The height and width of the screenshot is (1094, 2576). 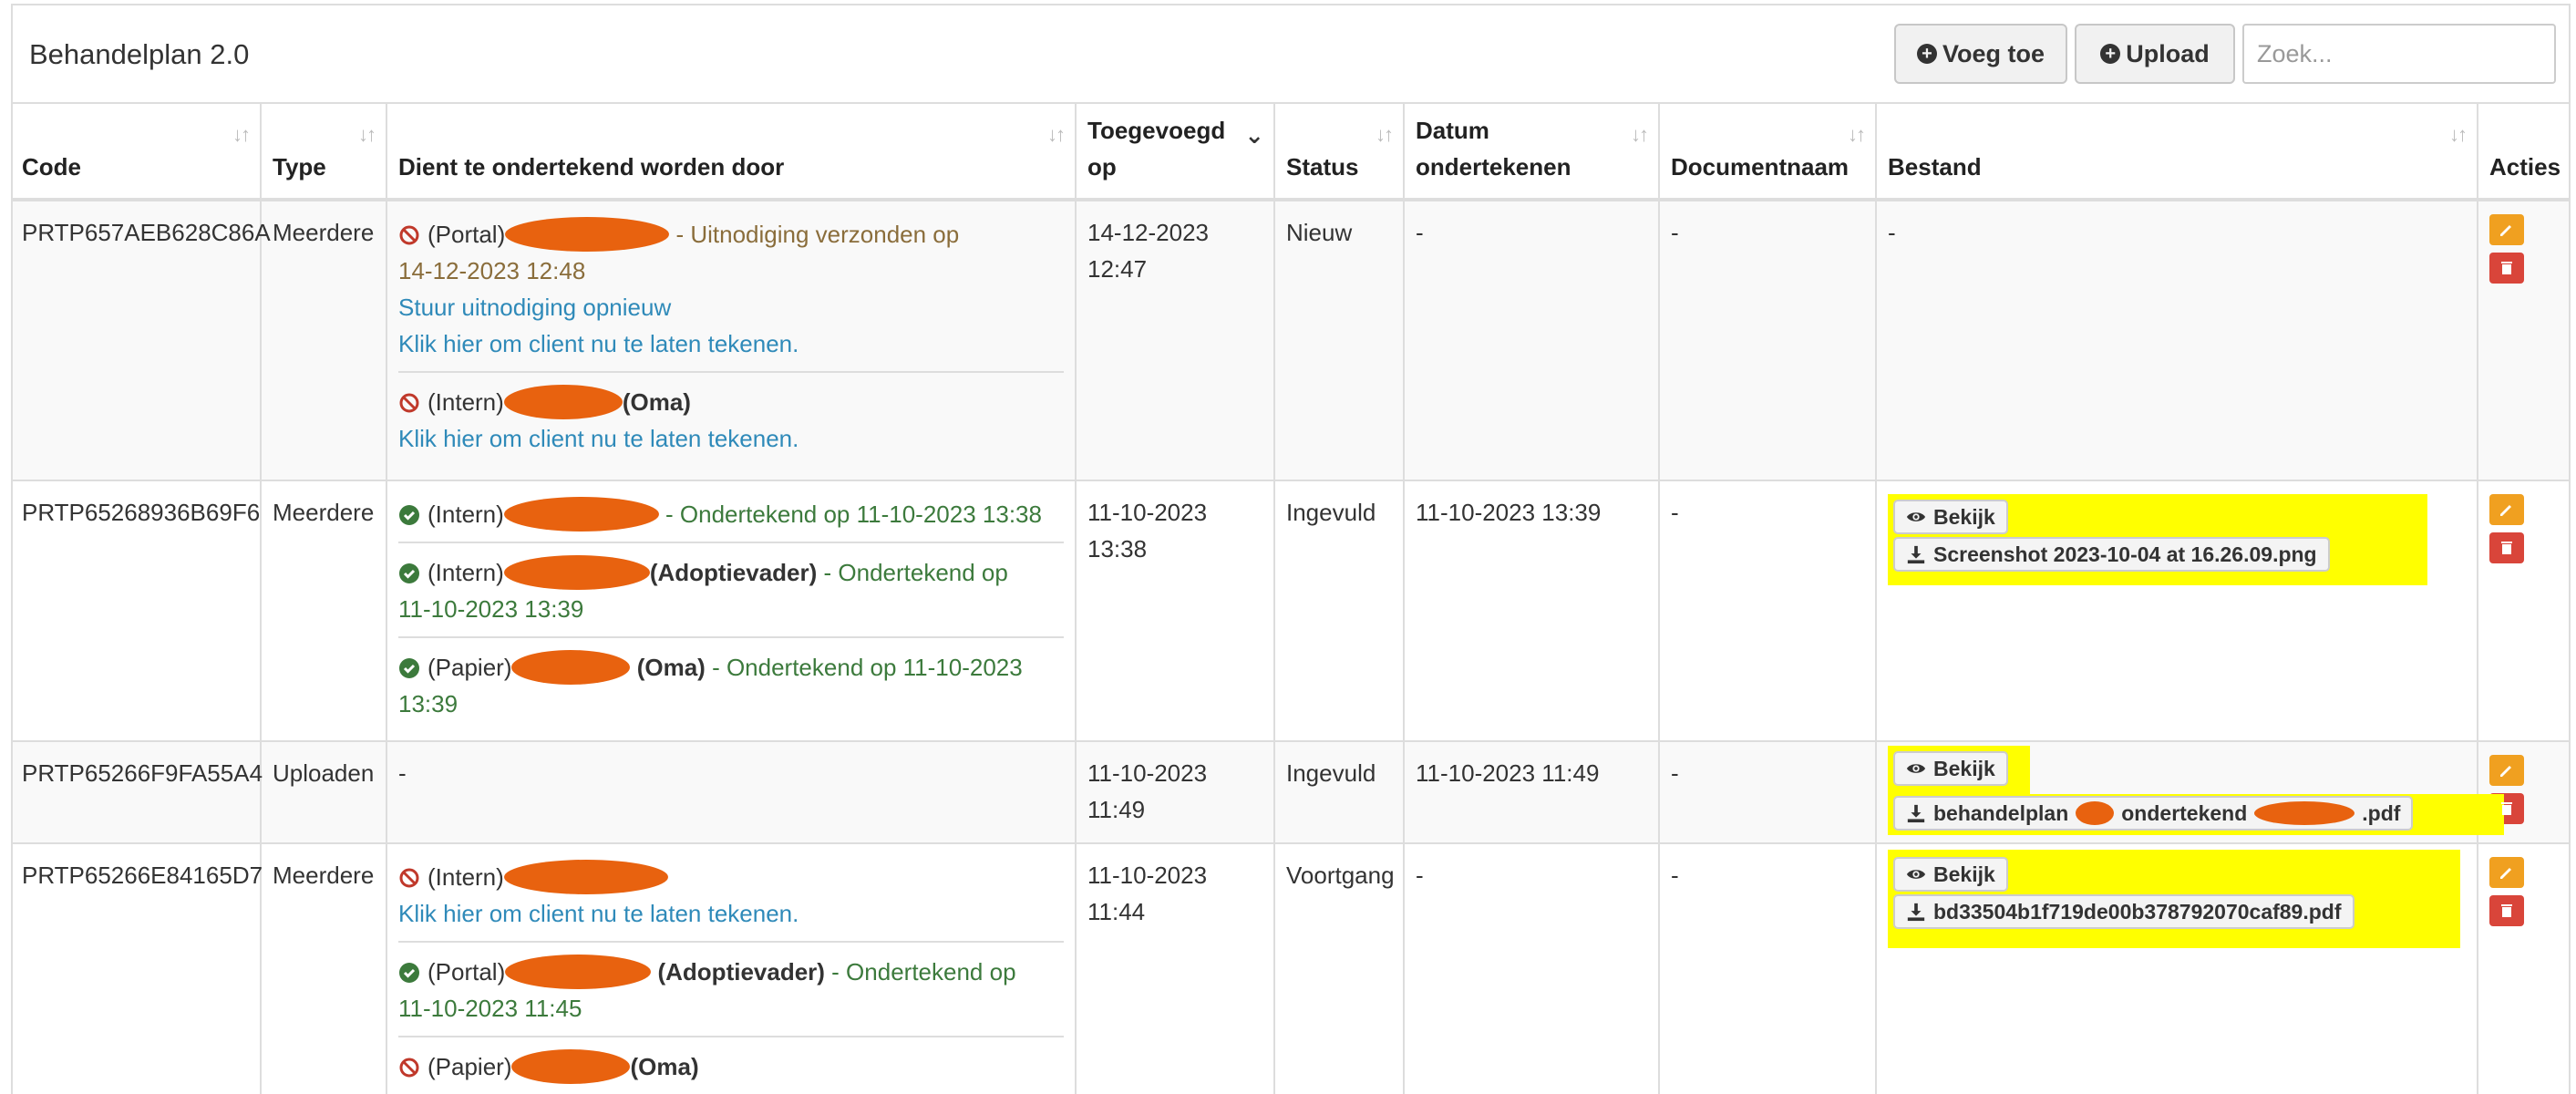 What do you see at coordinates (2190, 792) in the screenshot?
I see `cell-file: Bekijk behandelplan ondertekend .pdf` at bounding box center [2190, 792].